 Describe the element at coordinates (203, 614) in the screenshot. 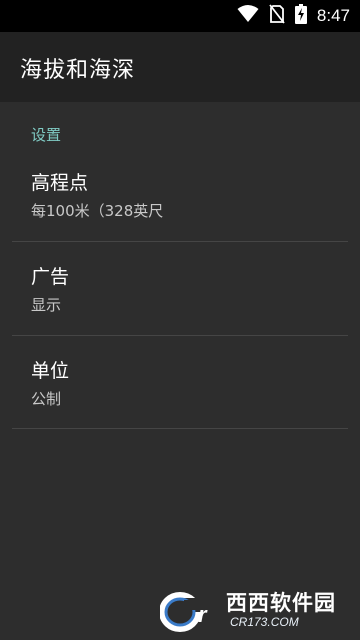

I see `svg-text: r` at that location.